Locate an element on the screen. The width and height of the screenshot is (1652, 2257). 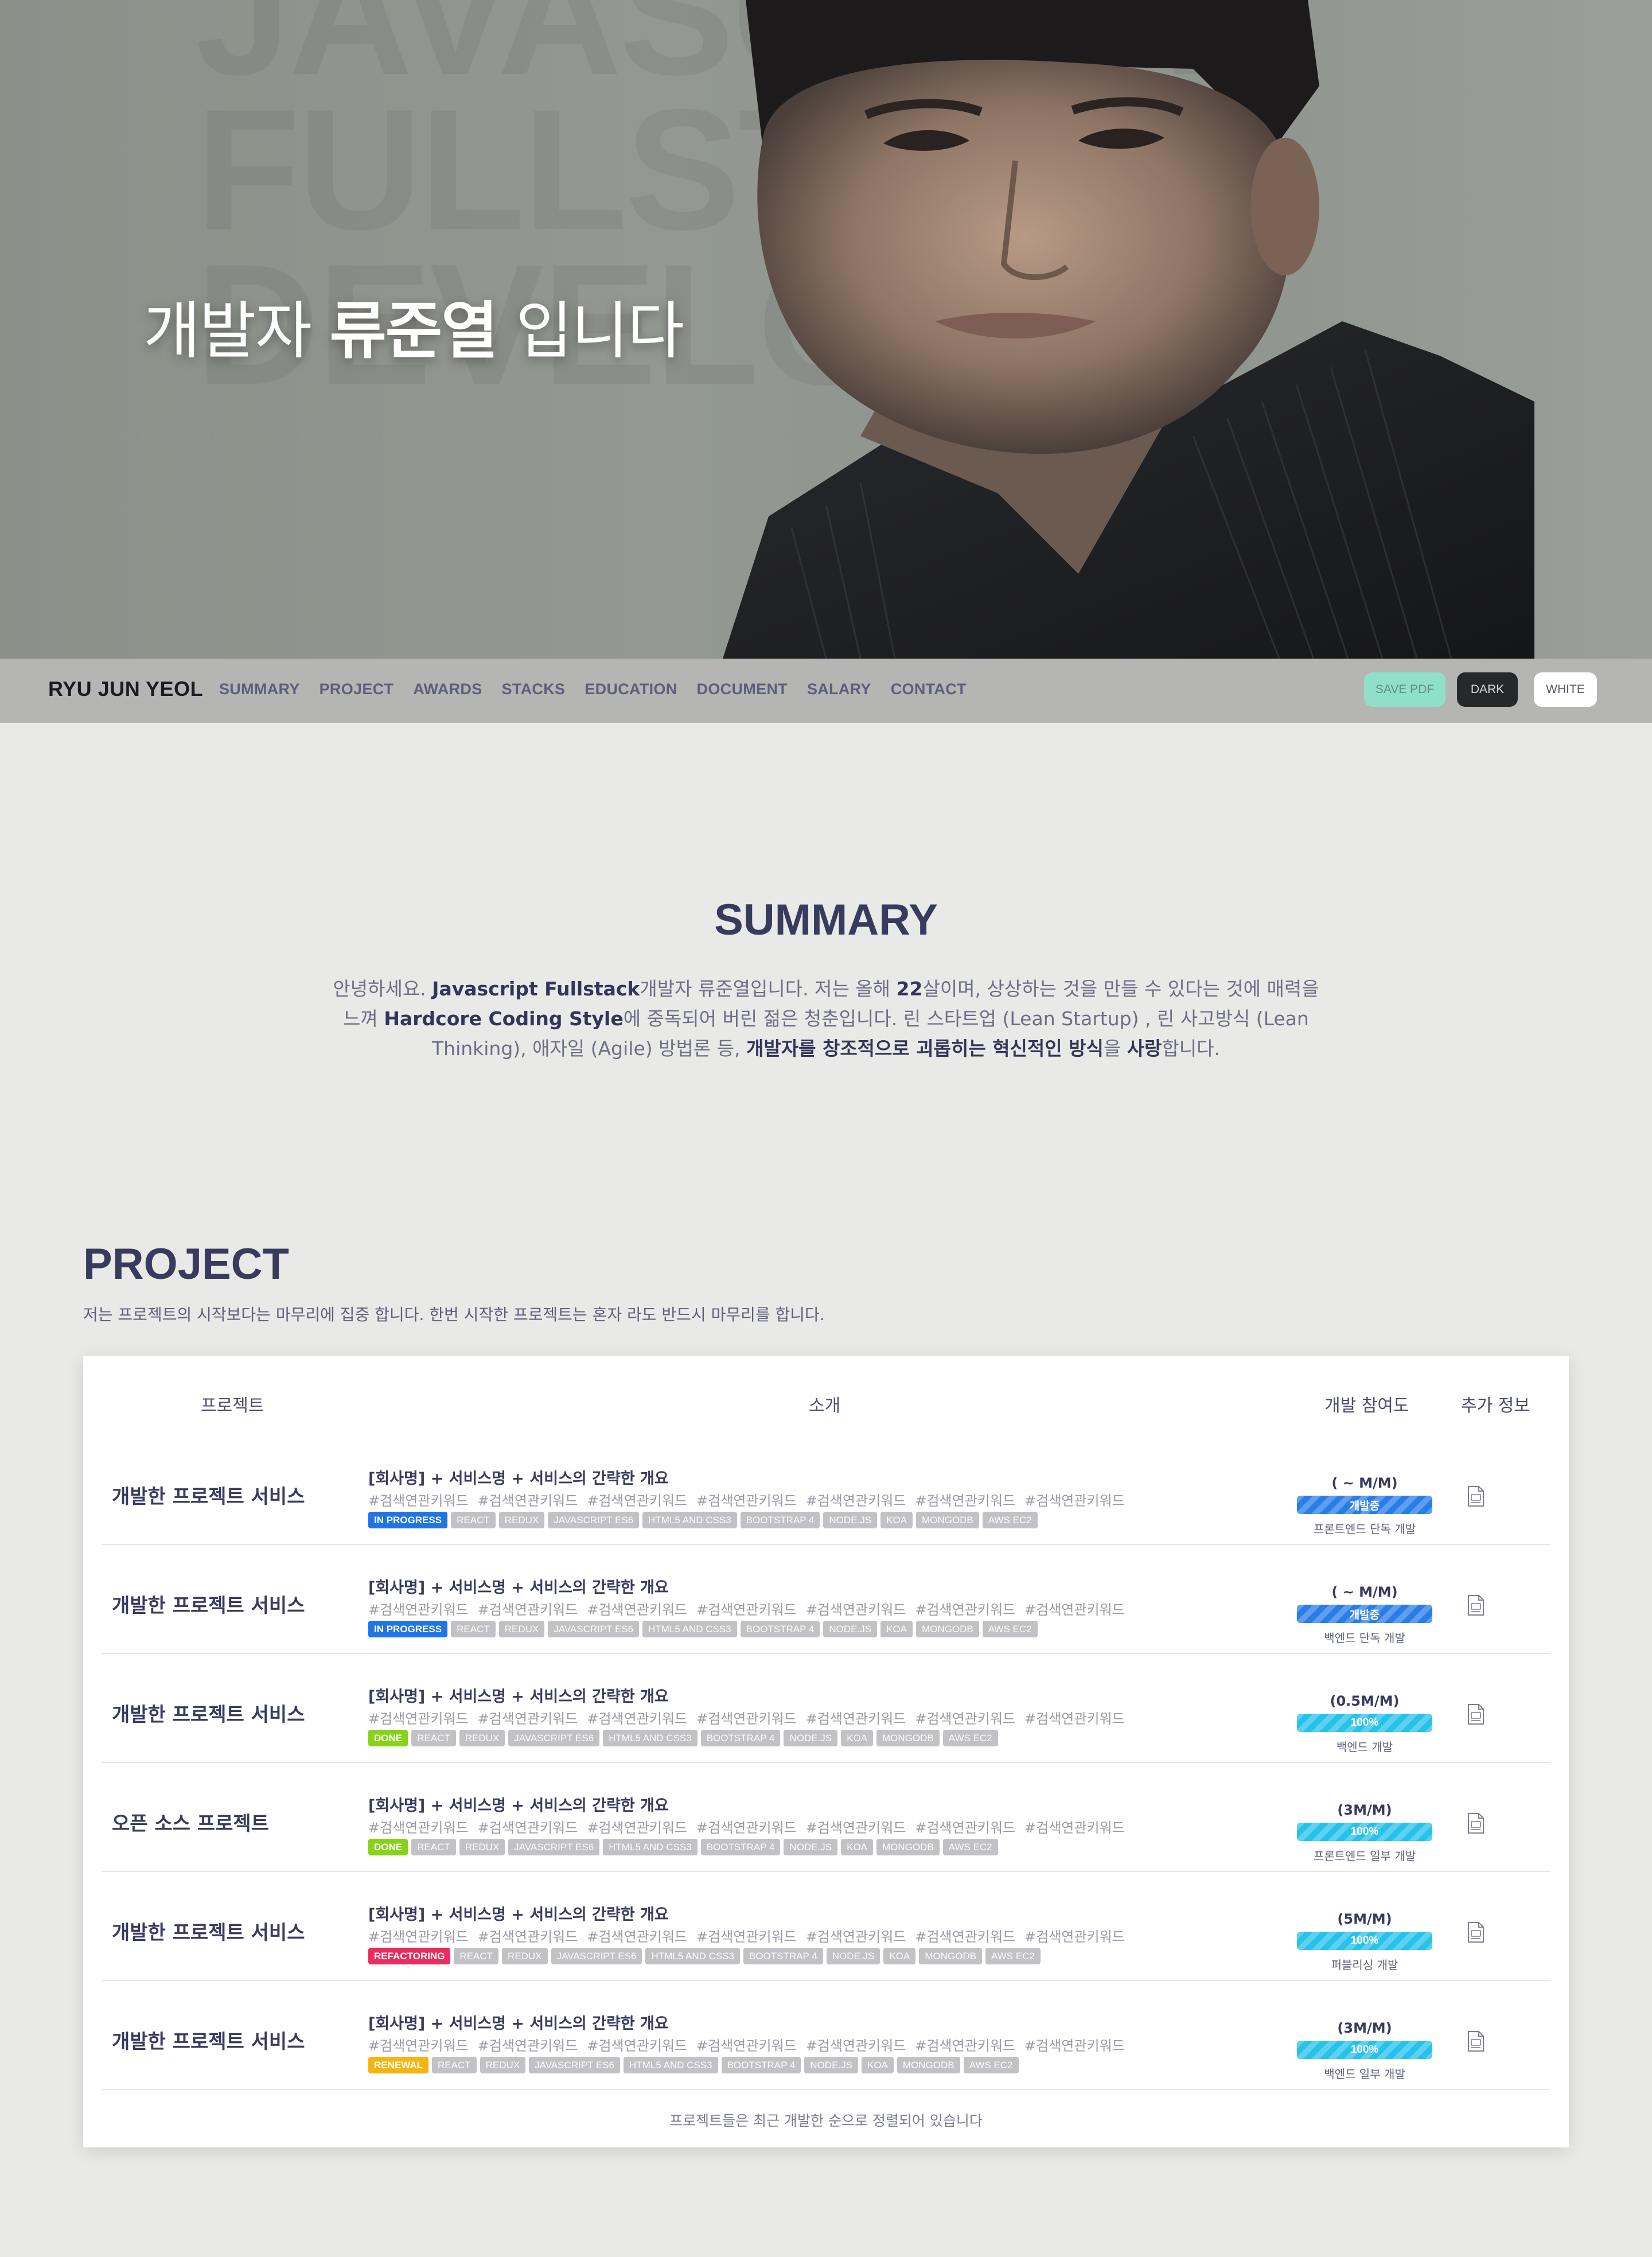
stack-tag: KOA is located at coordinates (896, 1520).